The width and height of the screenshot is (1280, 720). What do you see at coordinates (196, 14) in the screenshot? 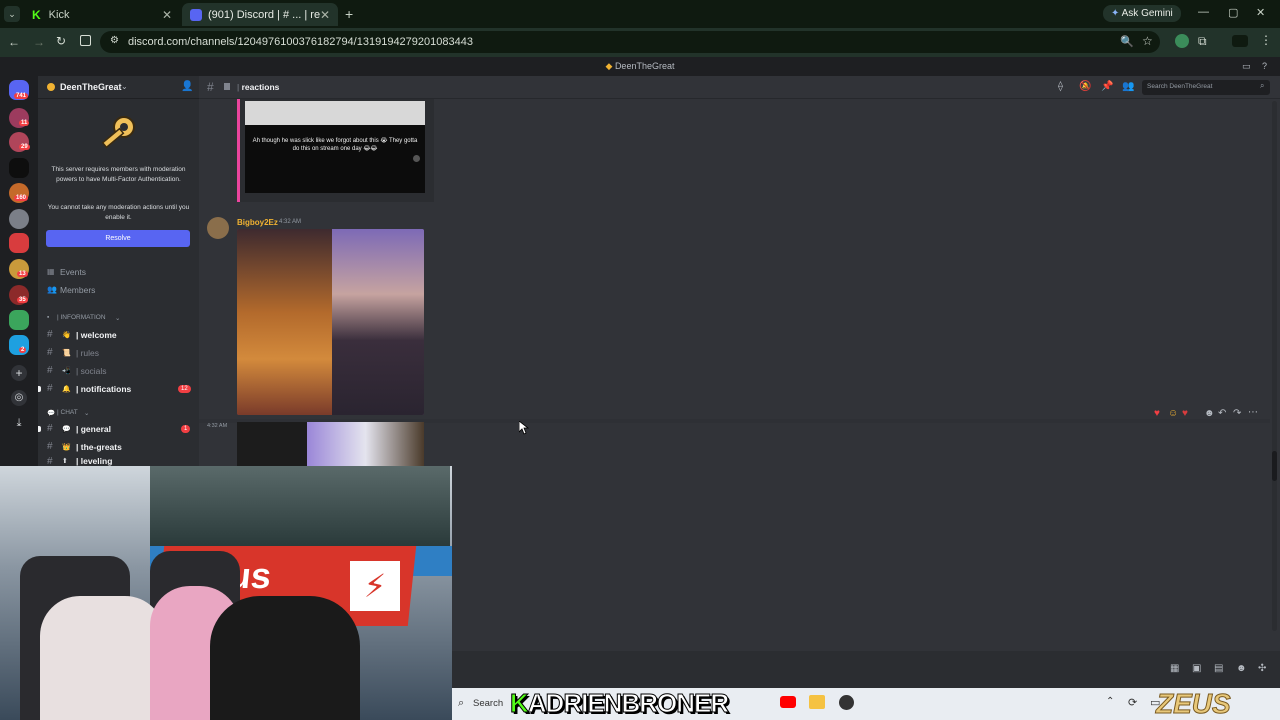
I see `discord-icon` at bounding box center [196, 14].